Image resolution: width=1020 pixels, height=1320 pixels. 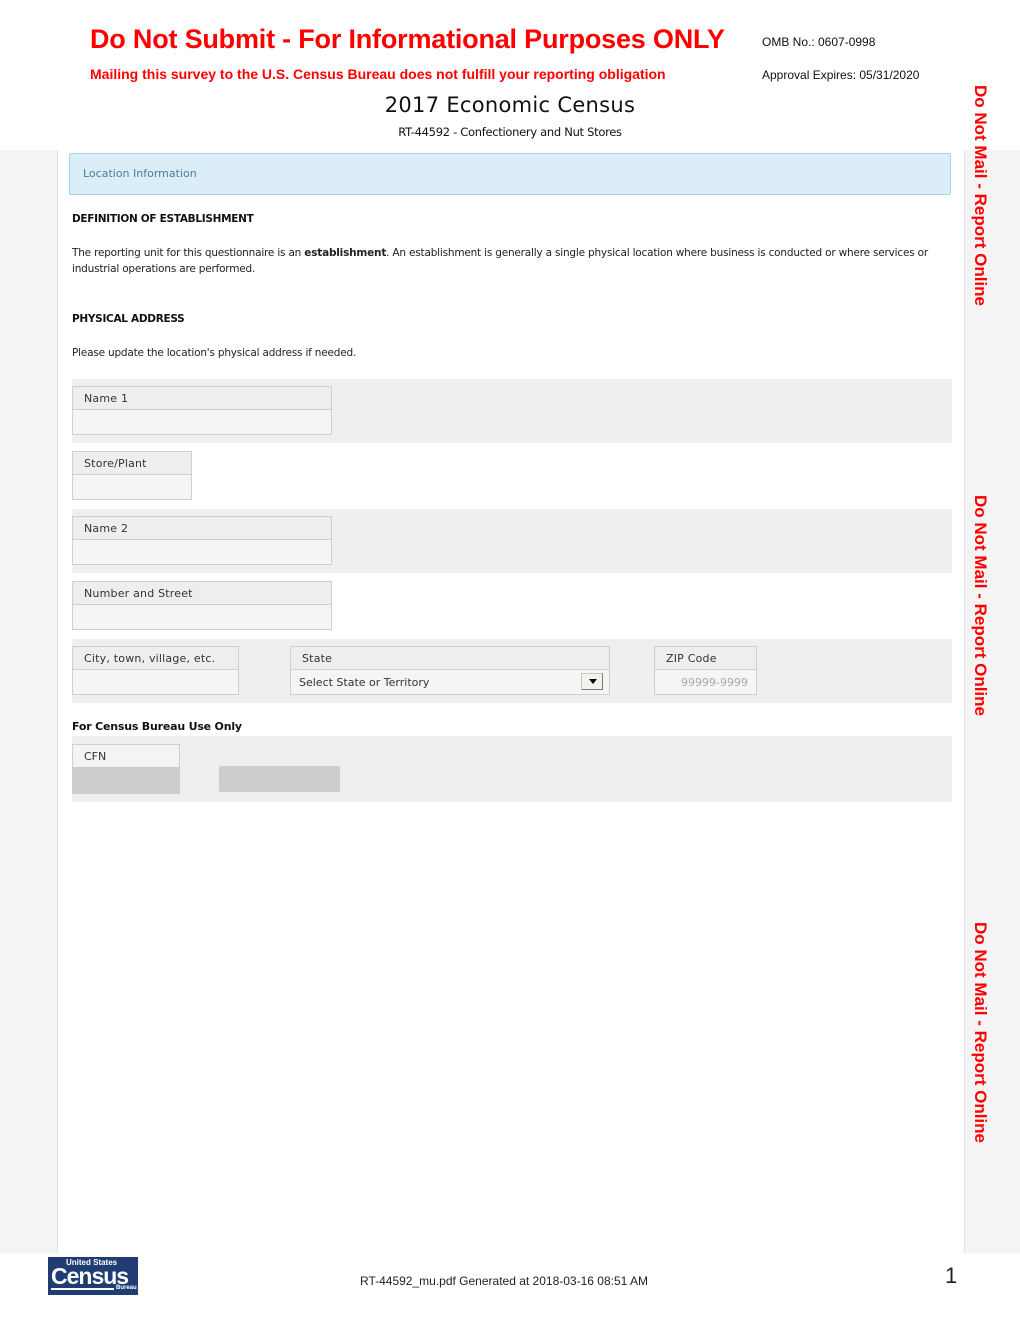 What do you see at coordinates (93, 1276) in the screenshot?
I see `census-bureau-logo: United States Census Bureau` at bounding box center [93, 1276].